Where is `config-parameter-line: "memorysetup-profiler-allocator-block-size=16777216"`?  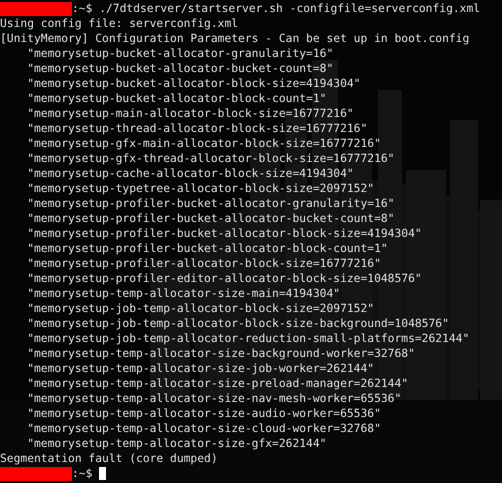
config-parameter-line: "memorysetup-profiler-allocator-block-size=16777216" is located at coordinates (204, 263).